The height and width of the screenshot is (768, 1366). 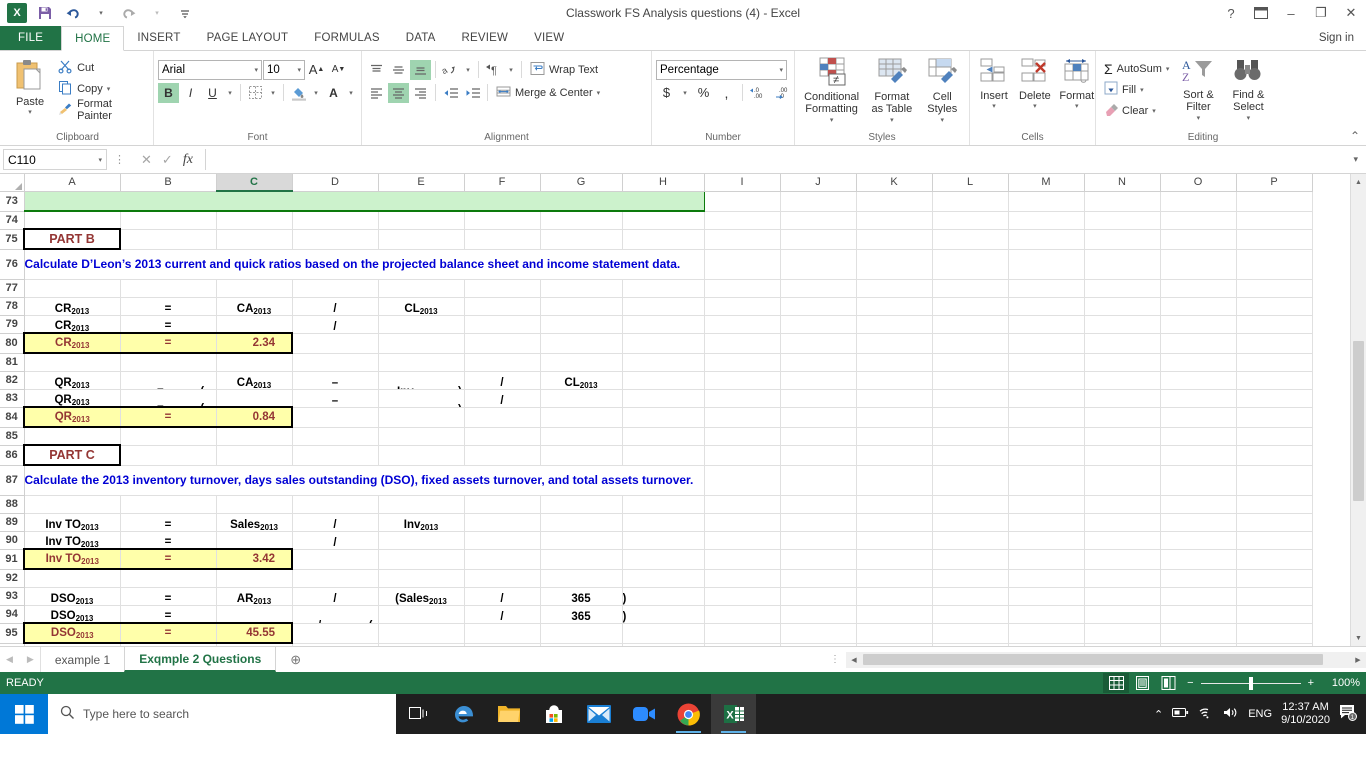 I want to click on row-header-74: 74, so click(x=12, y=220).